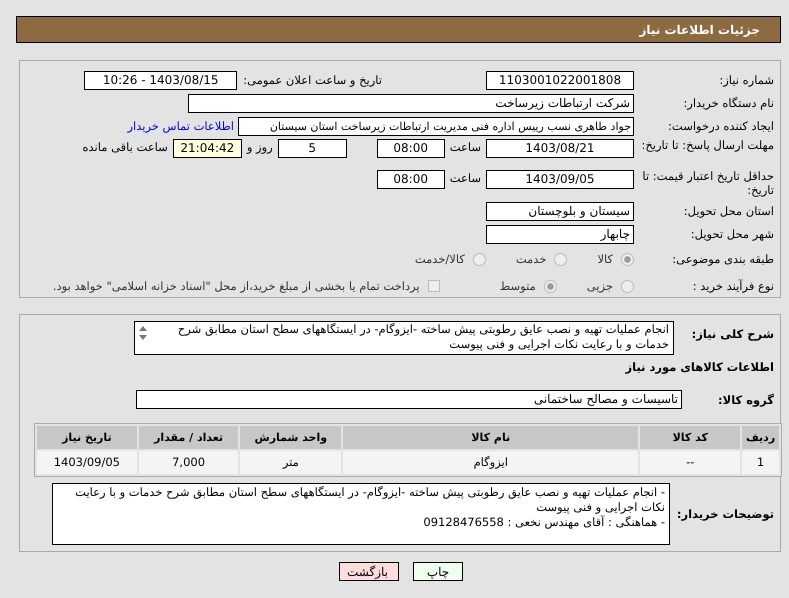 Image resolution: width=789 pixels, height=598 pixels. Describe the element at coordinates (188, 462) in the screenshot. I see `table-cell: 7,000` at that location.